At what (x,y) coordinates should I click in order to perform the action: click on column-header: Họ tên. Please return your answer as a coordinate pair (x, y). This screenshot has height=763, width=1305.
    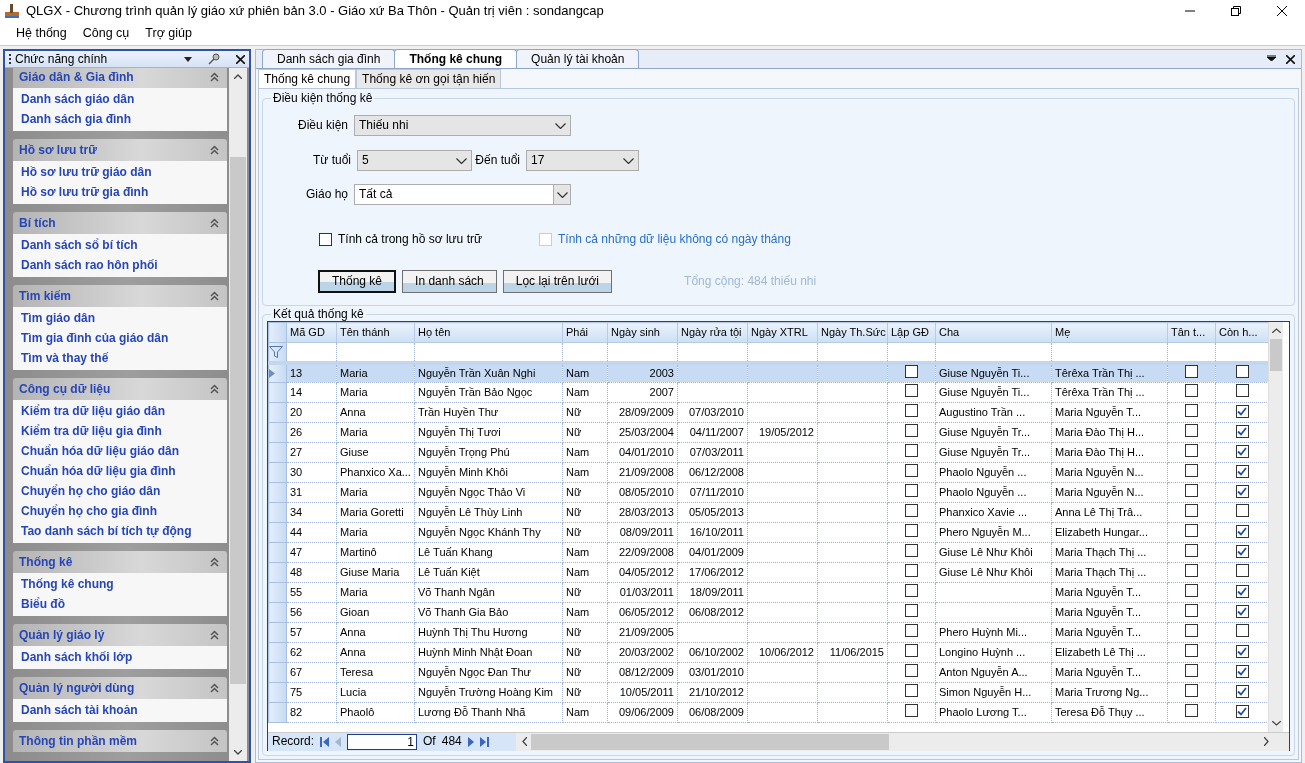
    Looking at the image, I should click on (488, 332).